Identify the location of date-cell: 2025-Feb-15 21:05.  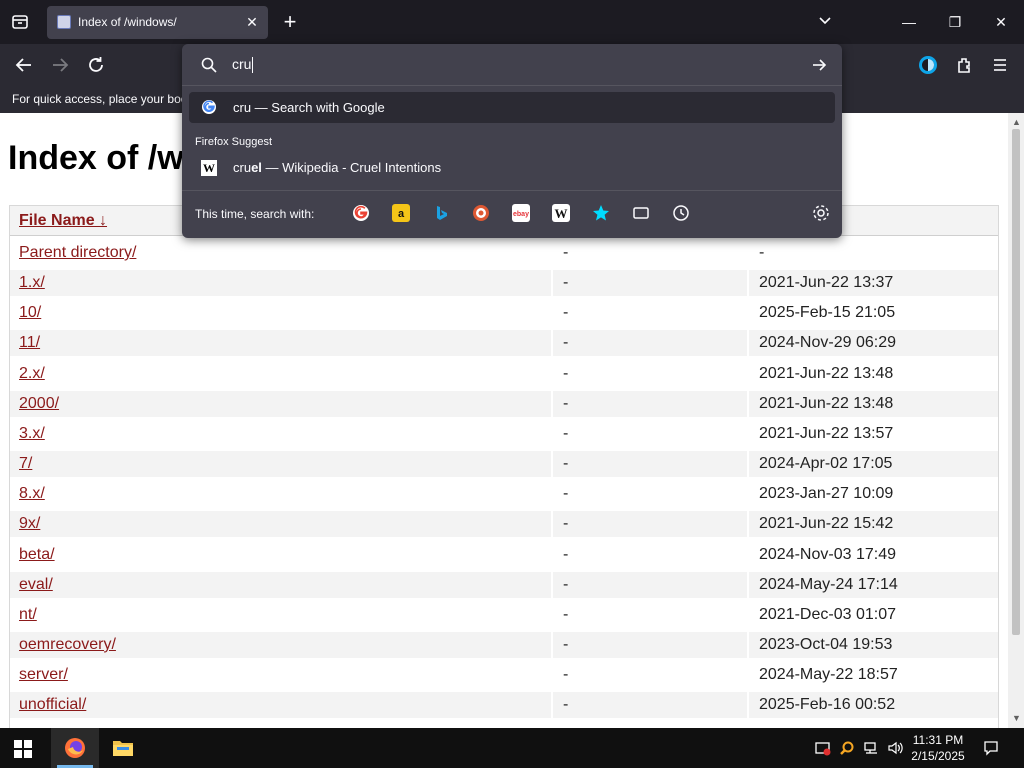
(873, 313).